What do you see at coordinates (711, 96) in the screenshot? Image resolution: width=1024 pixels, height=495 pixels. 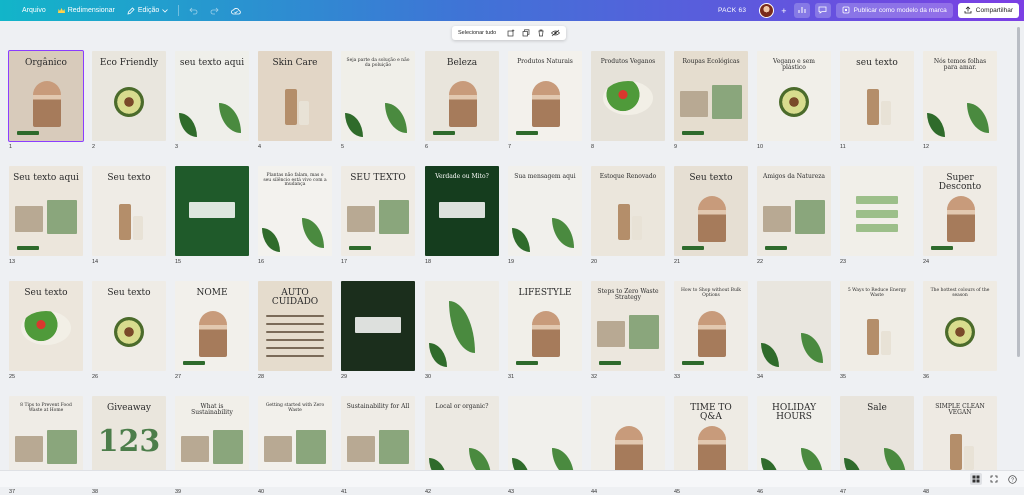 I see `page-thumbnail: Roupas Ecológicas` at bounding box center [711, 96].